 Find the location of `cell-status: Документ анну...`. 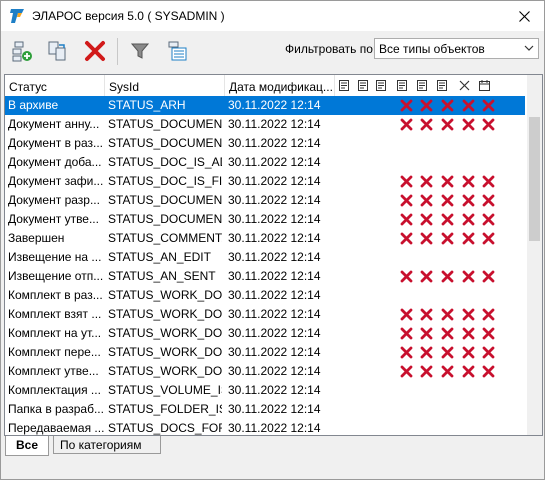

cell-status: Документ анну... is located at coordinates (54, 124).